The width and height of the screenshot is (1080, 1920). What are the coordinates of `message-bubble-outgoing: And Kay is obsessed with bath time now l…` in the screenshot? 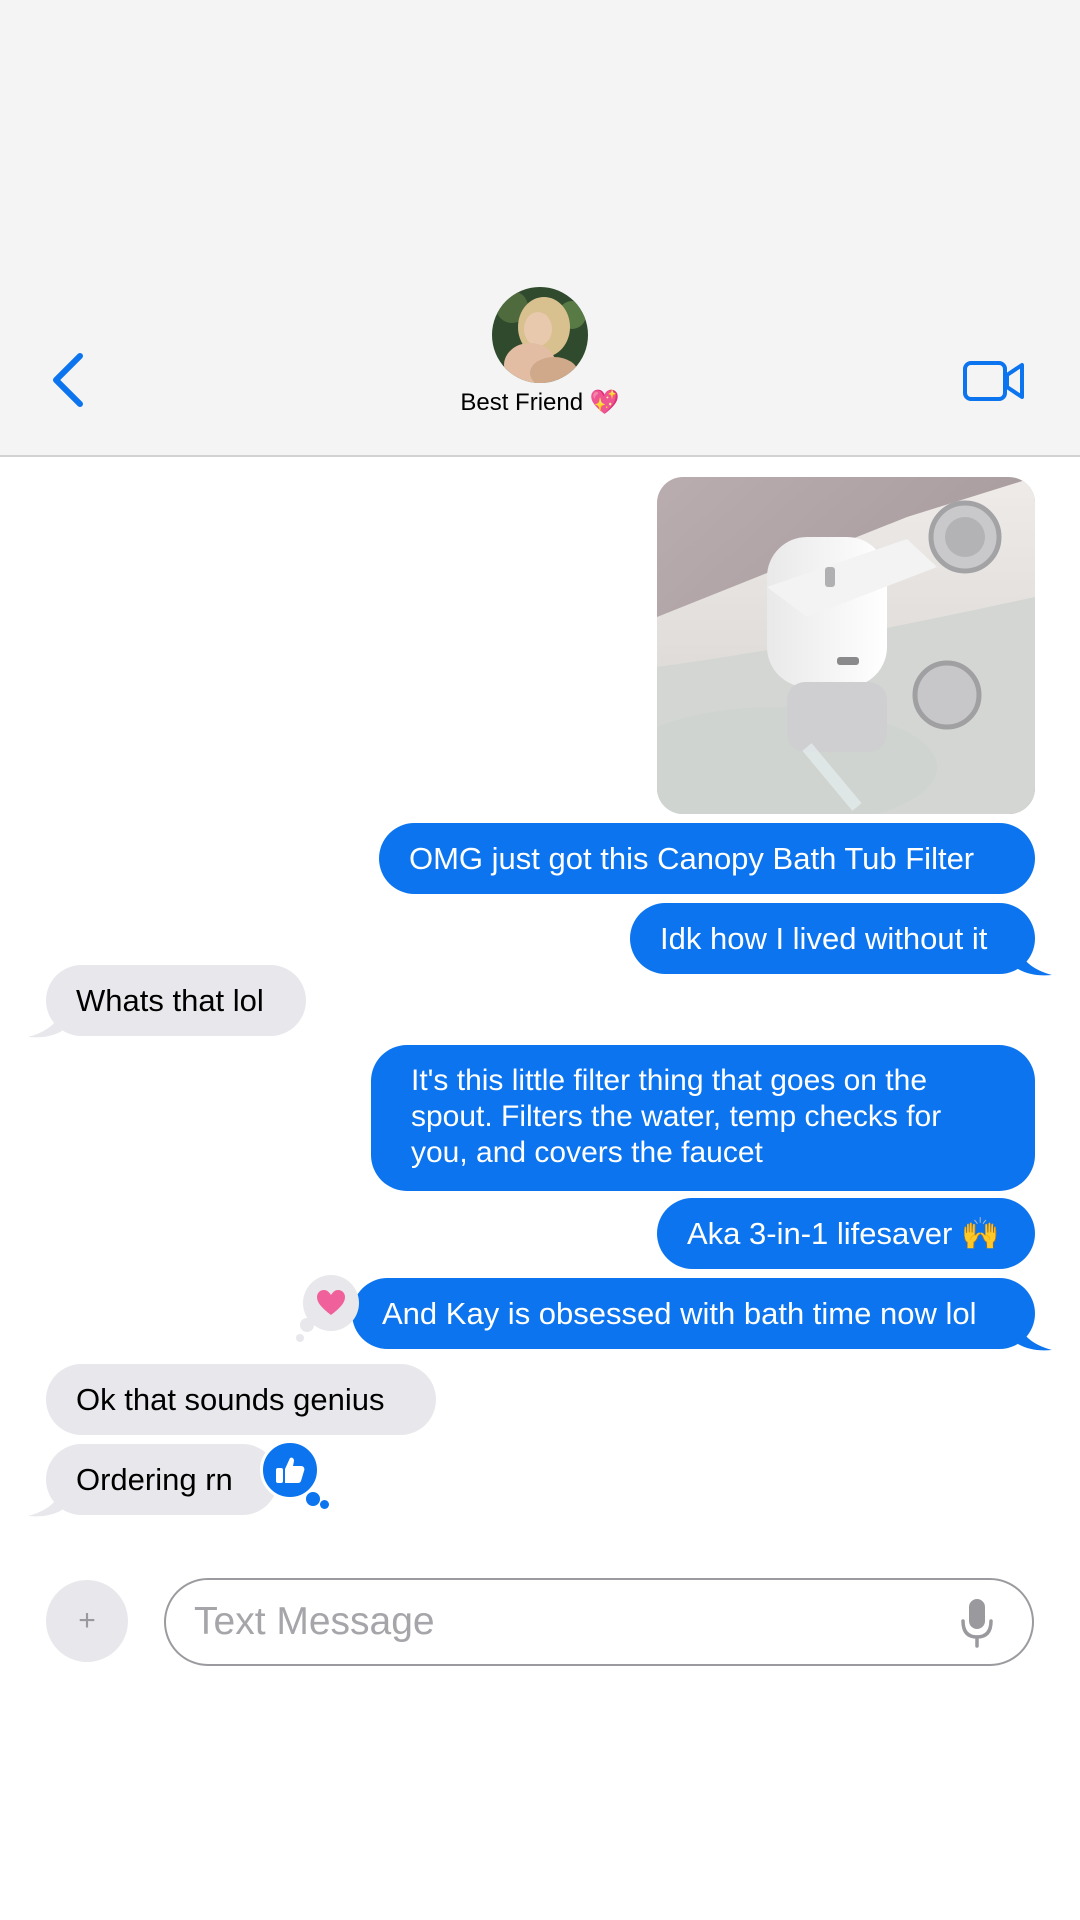 It's located at (693, 1313).